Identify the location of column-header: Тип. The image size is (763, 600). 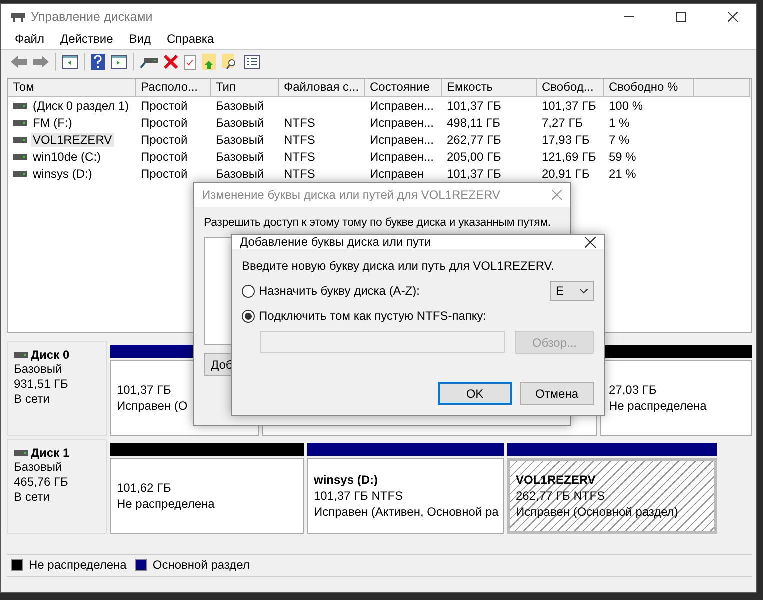
(245, 88).